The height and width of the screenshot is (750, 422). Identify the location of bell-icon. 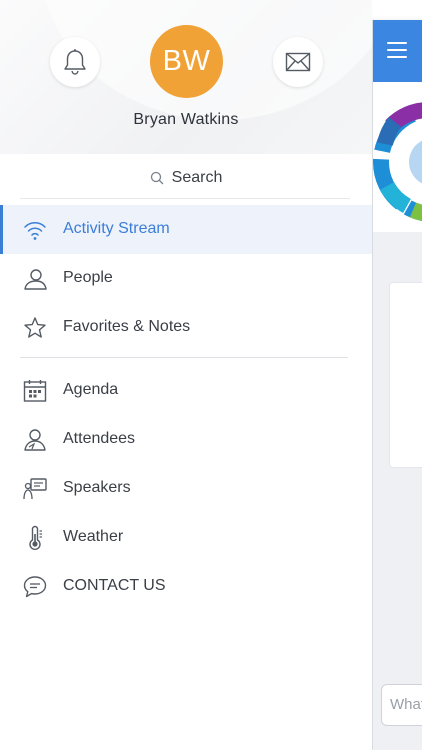
(75, 62).